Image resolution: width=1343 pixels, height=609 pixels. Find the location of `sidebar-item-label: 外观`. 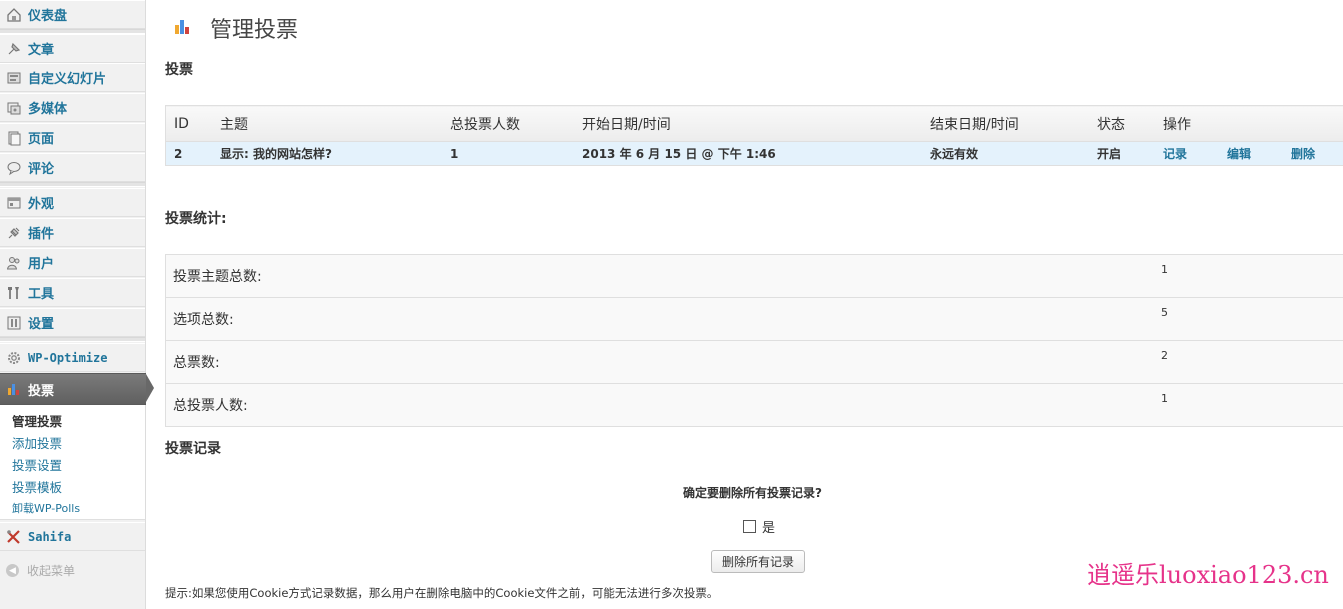

sidebar-item-label: 外观 is located at coordinates (41, 204).